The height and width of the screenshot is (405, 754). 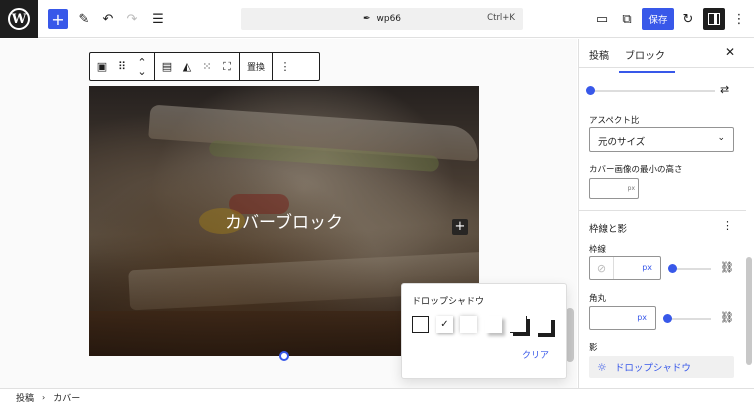 I want to click on redo-icon: ↷, so click(x=132, y=19).